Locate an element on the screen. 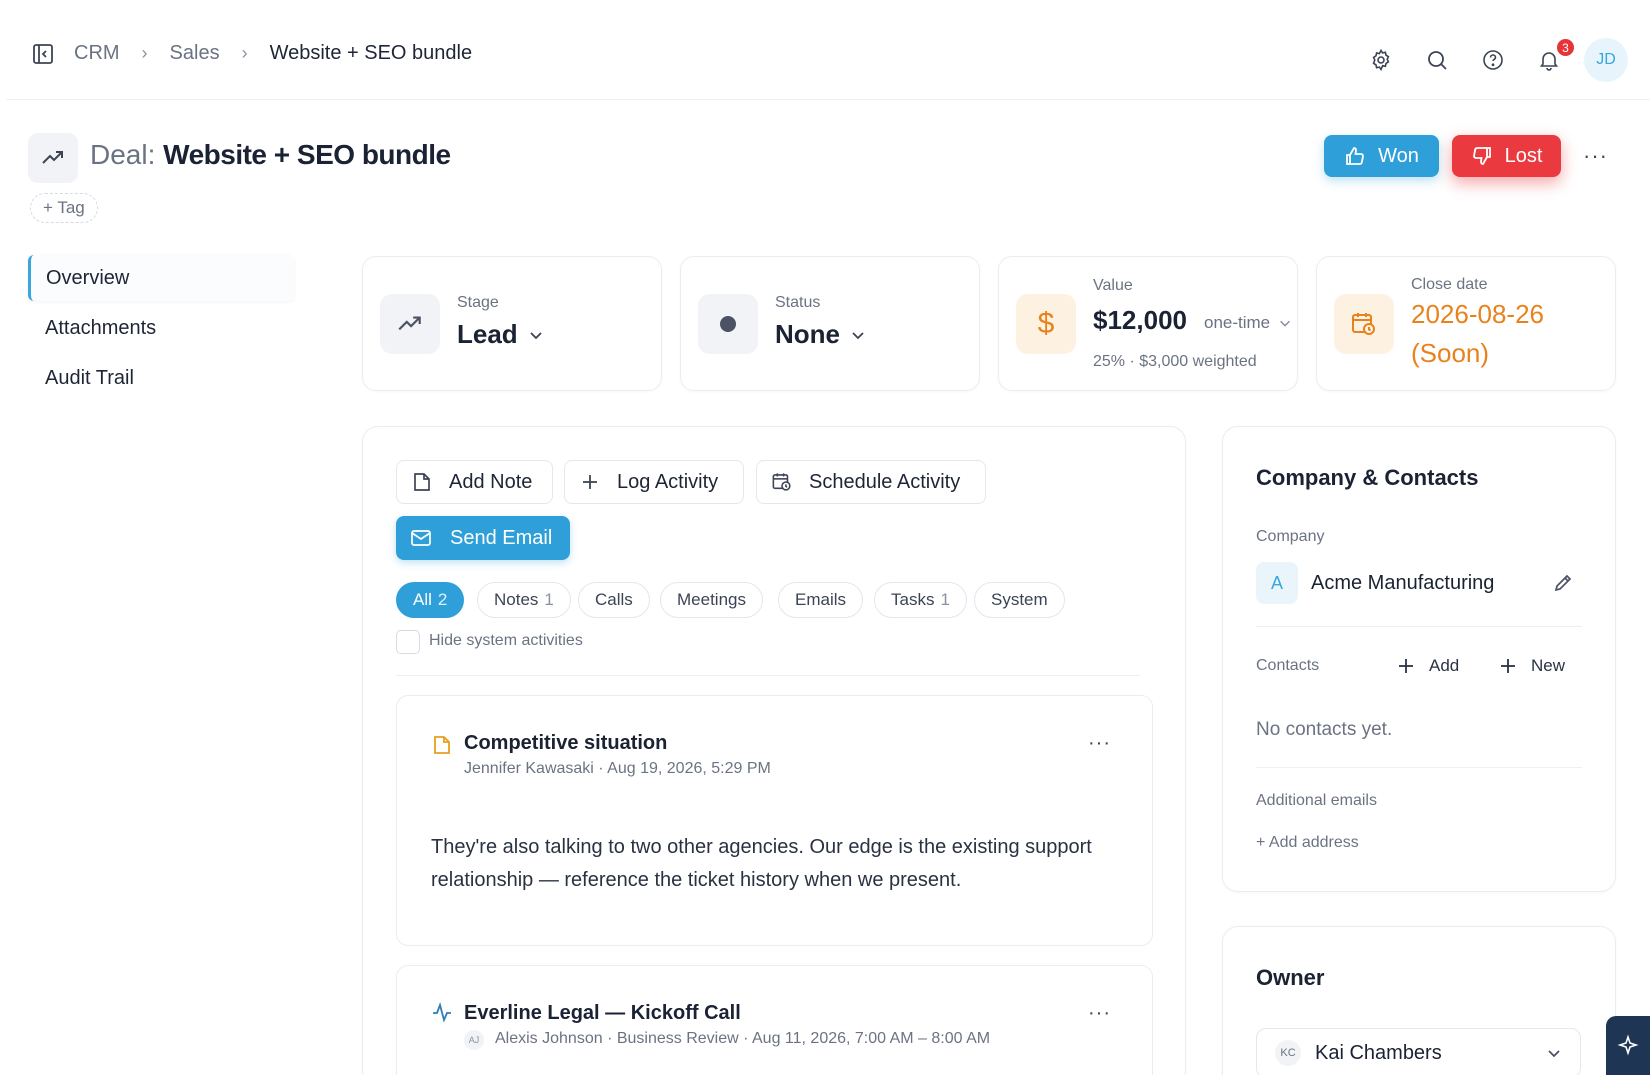 The image size is (1650, 1075). status-card: Status None is located at coordinates (830, 323).